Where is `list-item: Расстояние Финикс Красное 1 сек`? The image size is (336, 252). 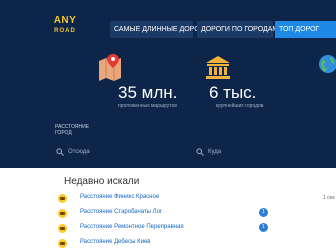
list-item: Расстояние Финикс Красное 1 сек is located at coordinates (197, 199).